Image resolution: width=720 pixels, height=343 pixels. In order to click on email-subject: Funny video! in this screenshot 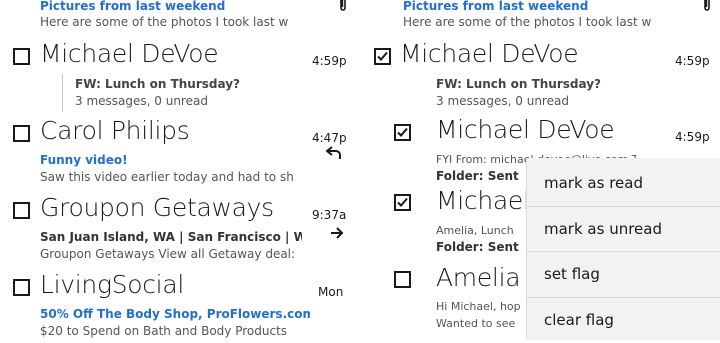, I will do `click(84, 160)`.